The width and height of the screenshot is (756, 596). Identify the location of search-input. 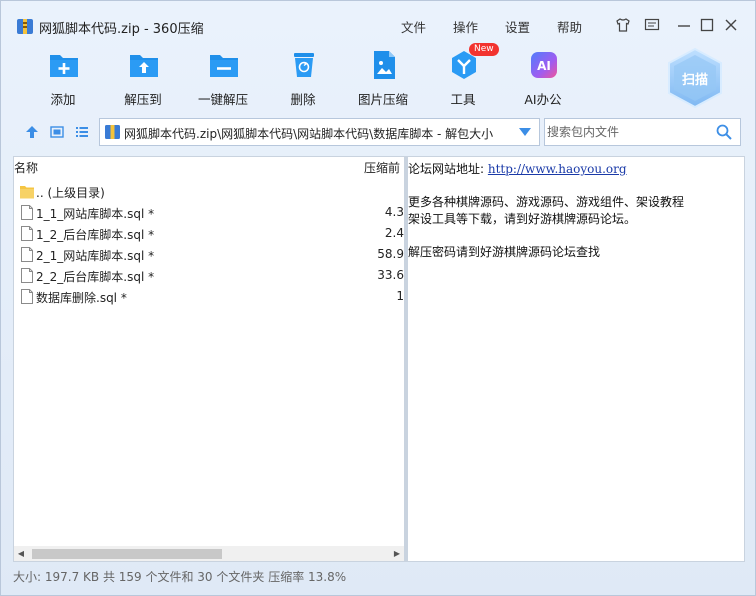
(629, 132).